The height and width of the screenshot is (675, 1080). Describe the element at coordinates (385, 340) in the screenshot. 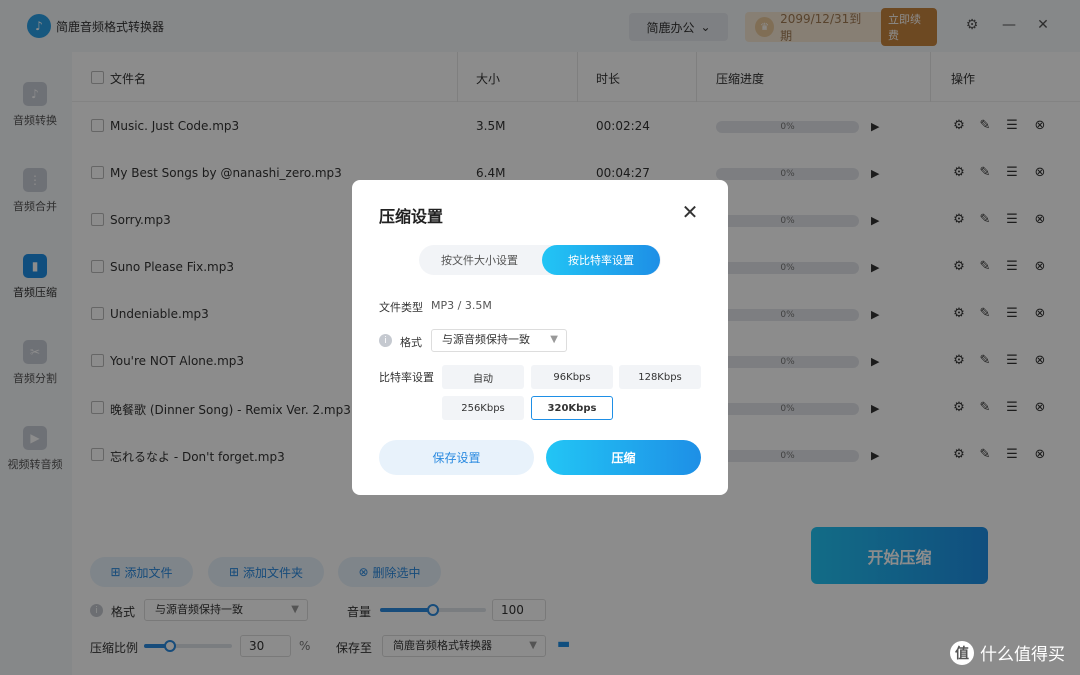

I see `info-icon: i` at that location.